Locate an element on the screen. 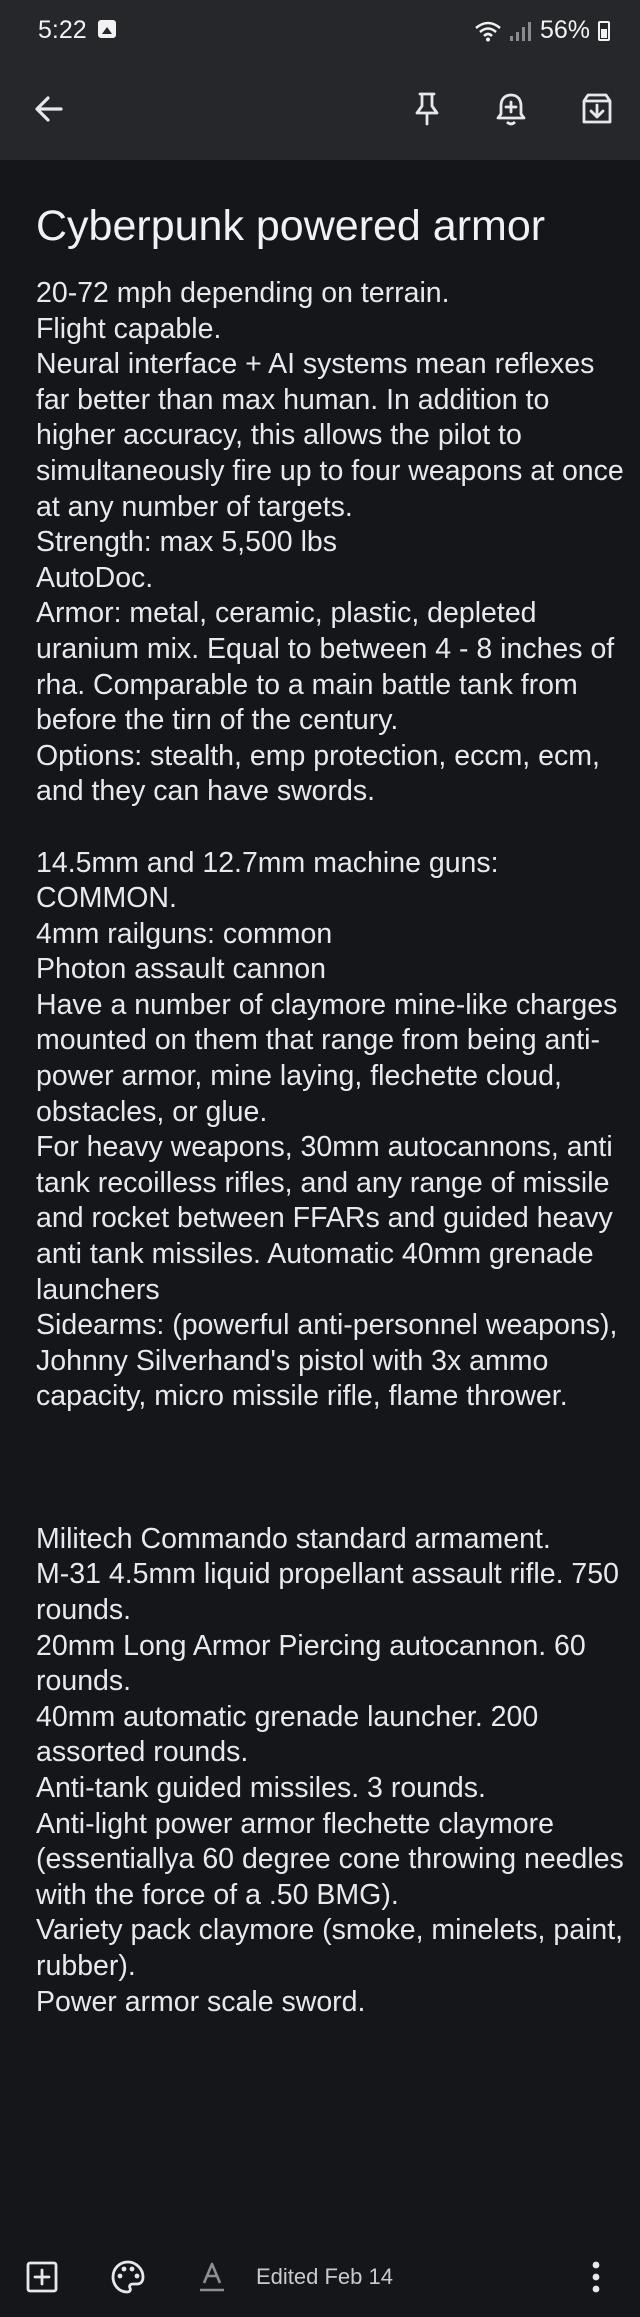  add-box-icon is located at coordinates (42, 2277).